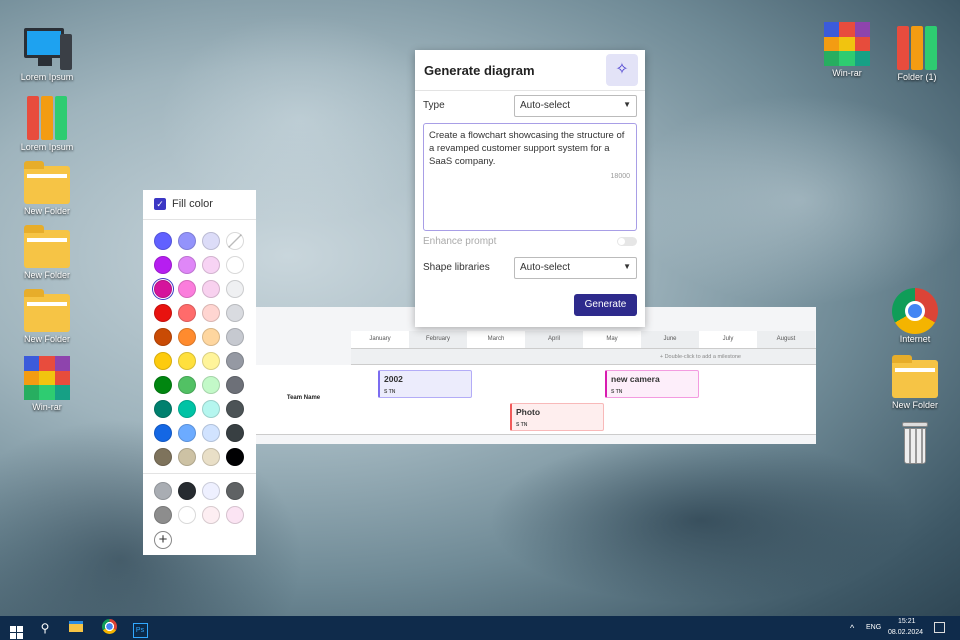 Image resolution: width=960 pixels, height=640 pixels. I want to click on shape-libraries-label: Shape libraries, so click(456, 267).